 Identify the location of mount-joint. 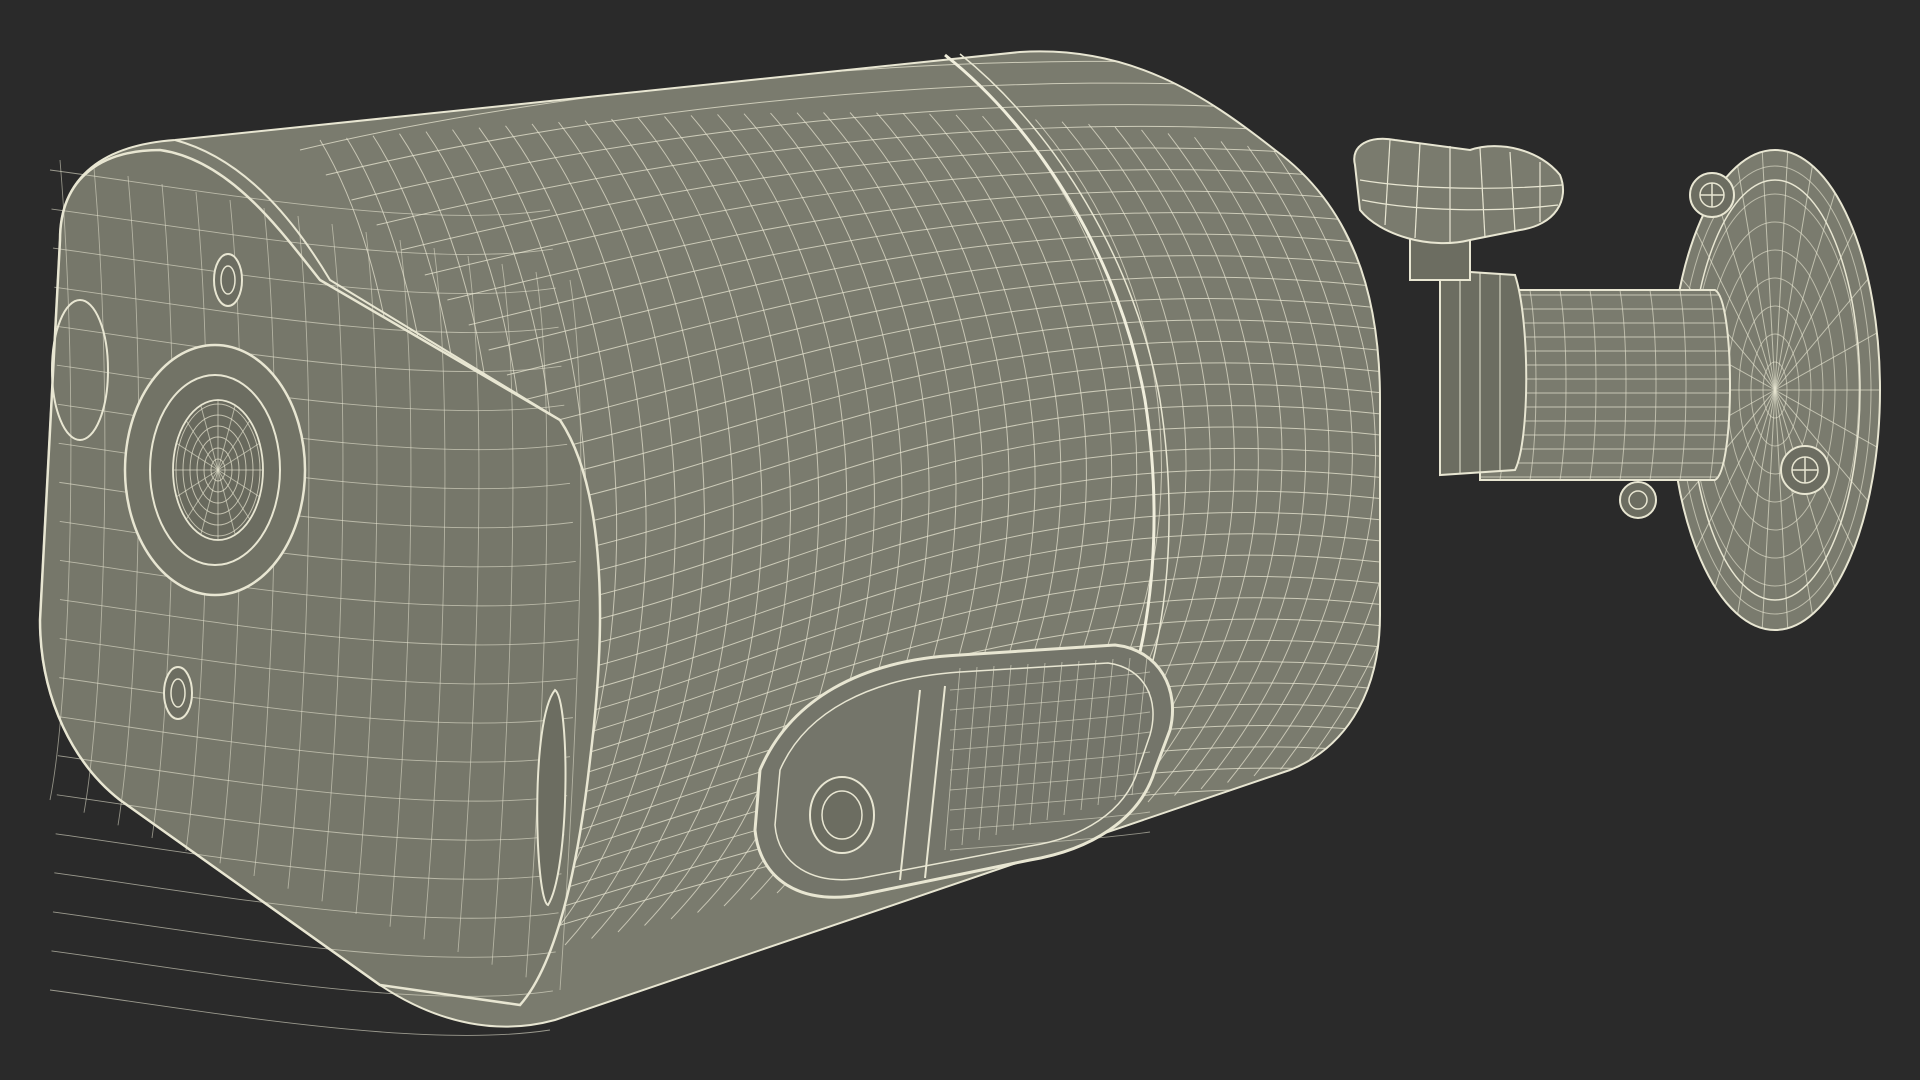
(1483, 372).